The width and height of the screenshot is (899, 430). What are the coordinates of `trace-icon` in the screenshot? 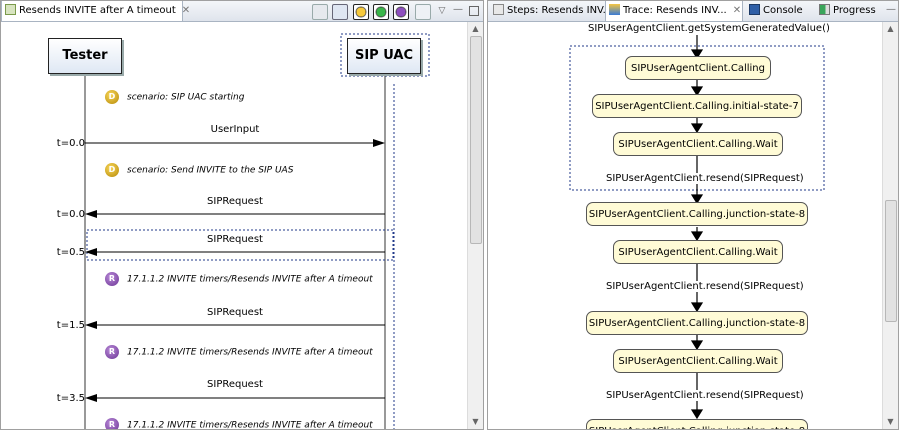 It's located at (614, 9).